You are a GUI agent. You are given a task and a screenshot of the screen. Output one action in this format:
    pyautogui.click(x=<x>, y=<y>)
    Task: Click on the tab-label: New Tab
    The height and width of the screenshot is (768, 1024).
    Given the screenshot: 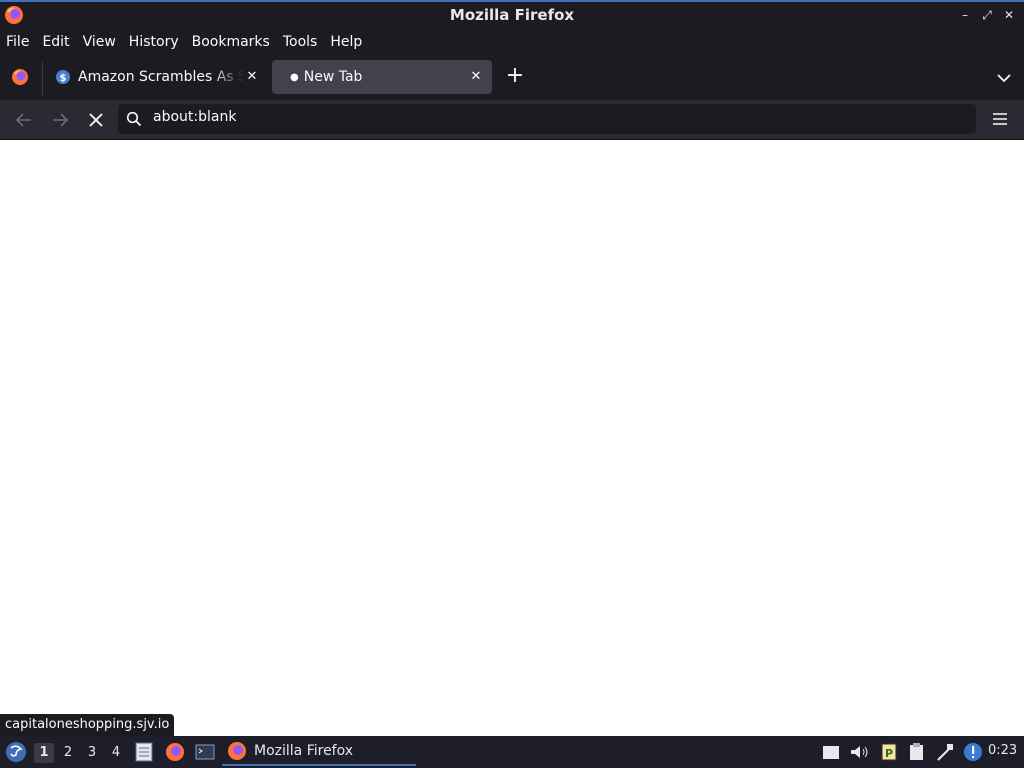 What is the action you would take?
    pyautogui.click(x=333, y=77)
    